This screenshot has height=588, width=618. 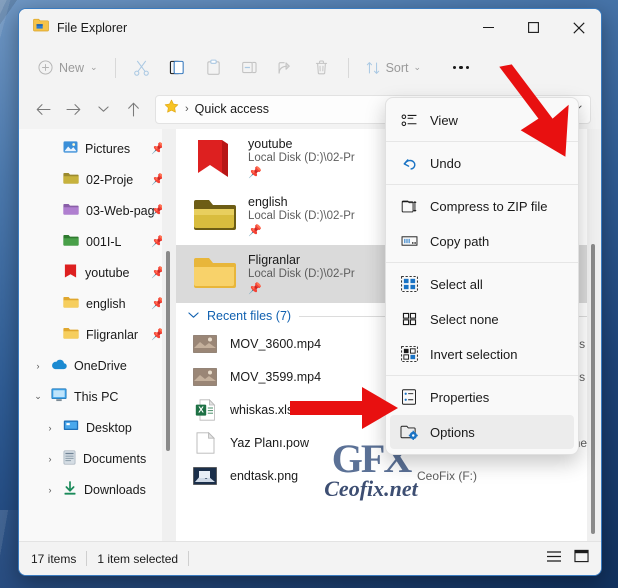 I want to click on context-menu-select-all: Select all, so click(x=482, y=284).